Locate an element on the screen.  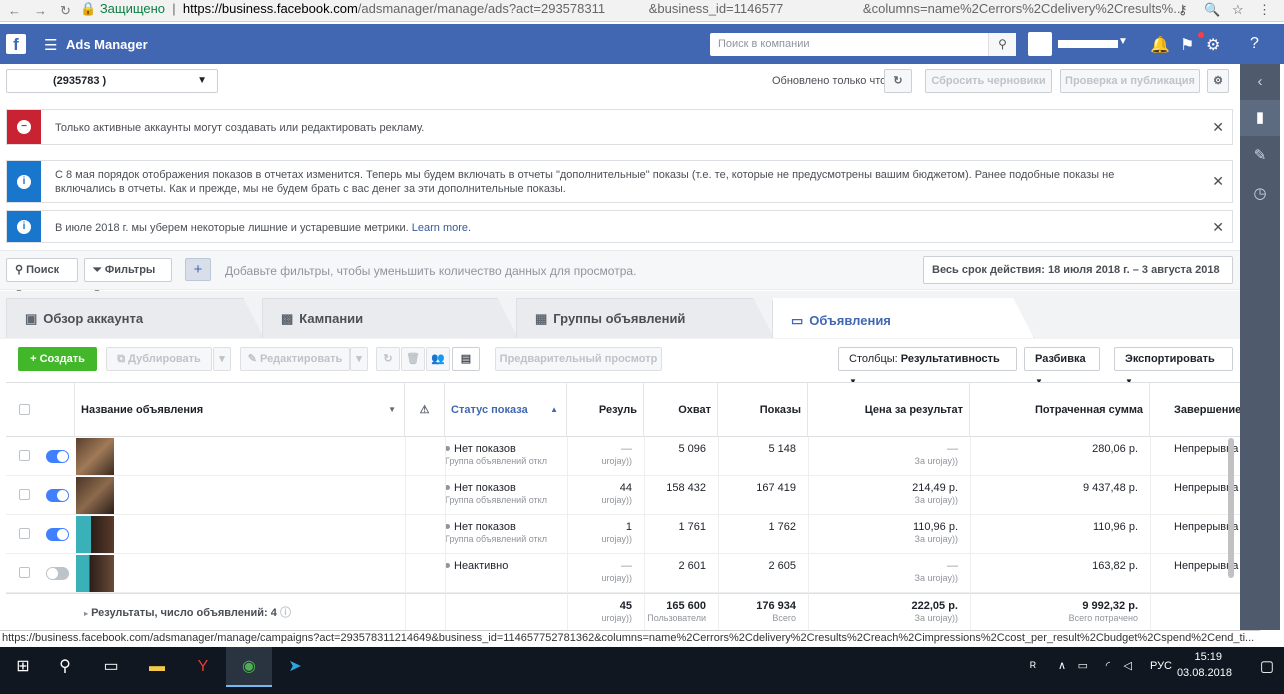
create-button: + Создать is located at coordinates (57, 359).